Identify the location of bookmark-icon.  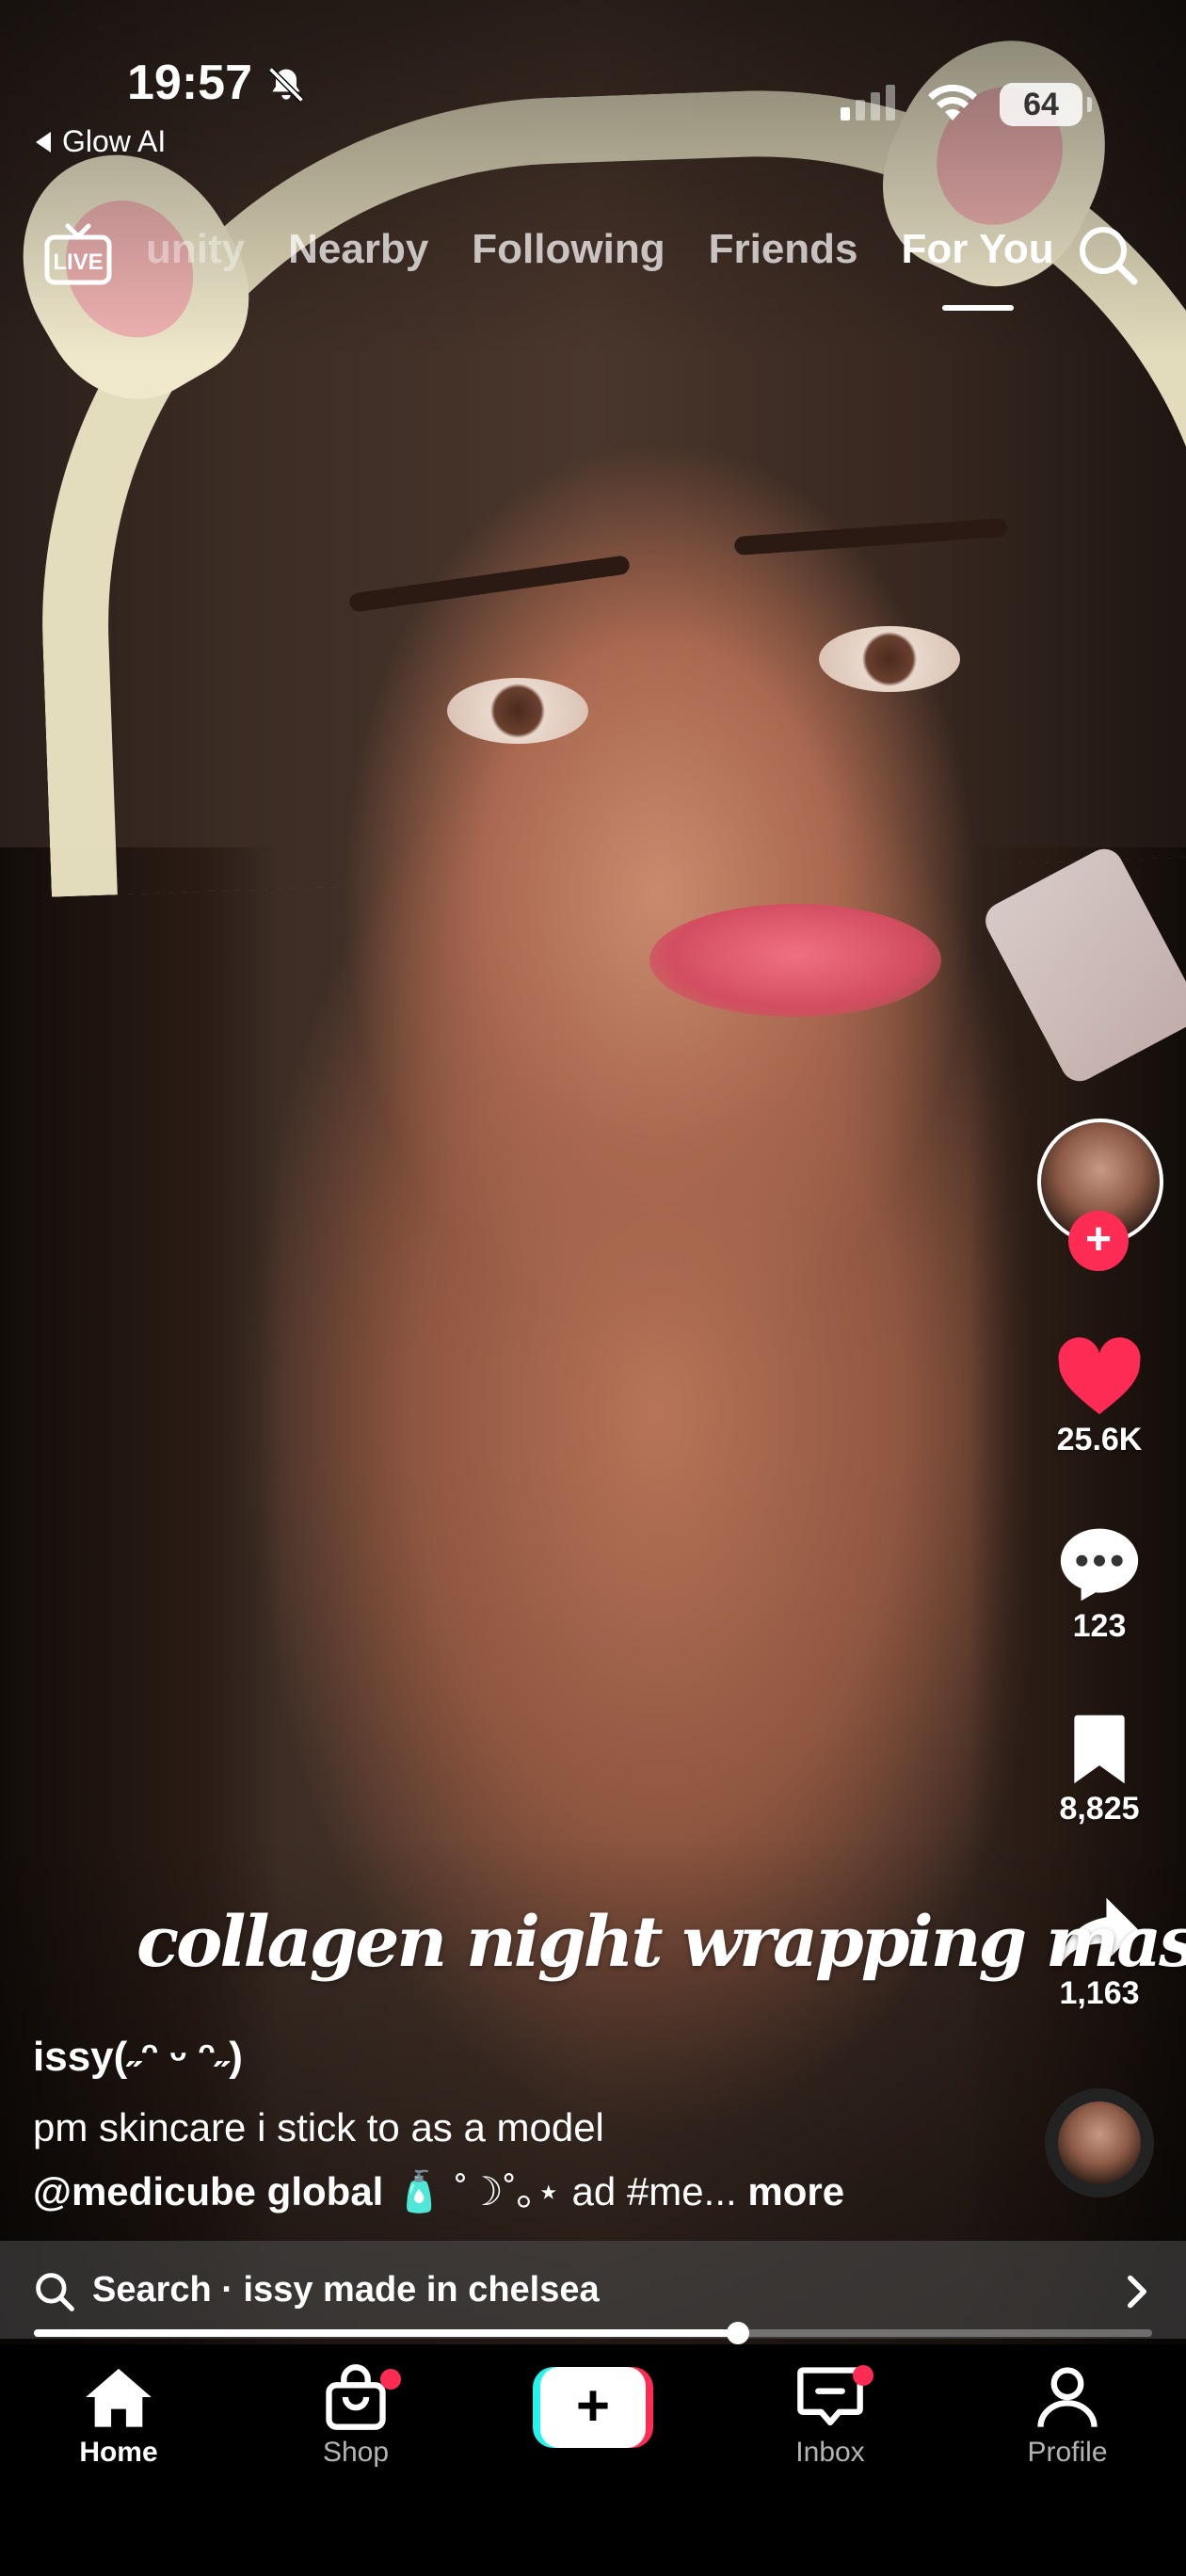
(1099, 1749).